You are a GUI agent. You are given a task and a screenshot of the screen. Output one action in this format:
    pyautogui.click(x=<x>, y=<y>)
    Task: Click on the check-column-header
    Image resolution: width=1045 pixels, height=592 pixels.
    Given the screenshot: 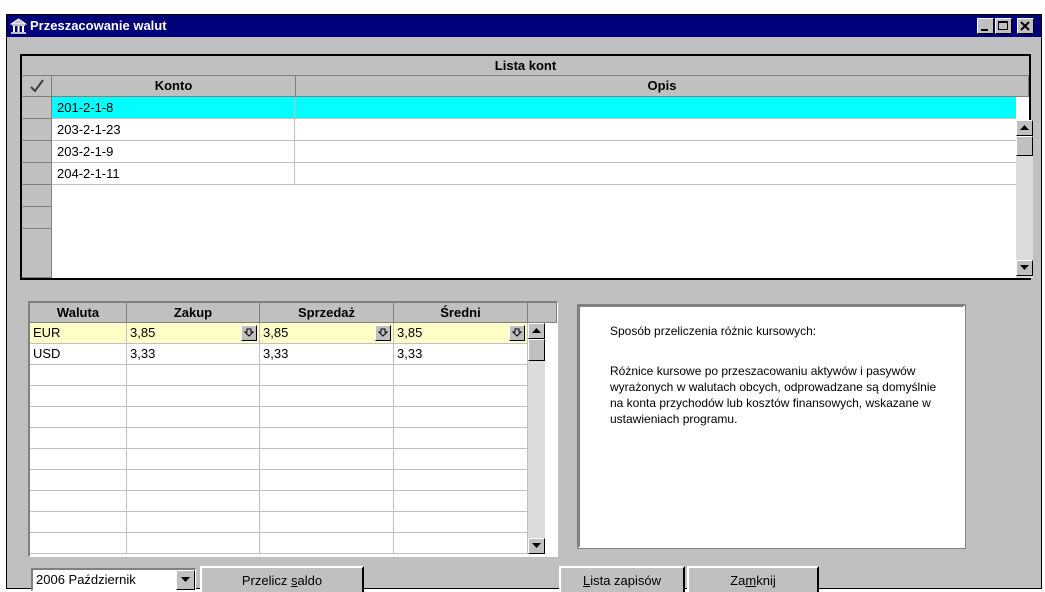 What is the action you would take?
    pyautogui.click(x=37, y=86)
    